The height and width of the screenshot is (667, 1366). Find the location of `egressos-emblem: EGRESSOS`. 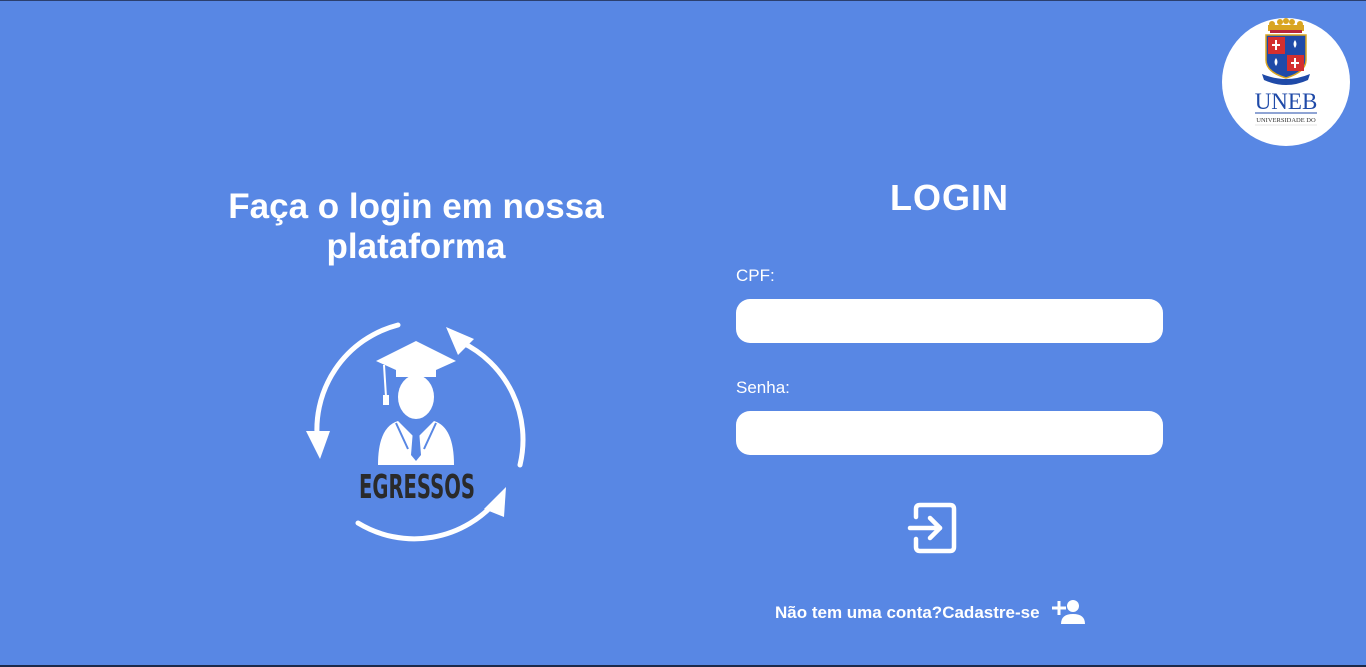

egressos-emblem: EGRESSOS is located at coordinates (418, 439).